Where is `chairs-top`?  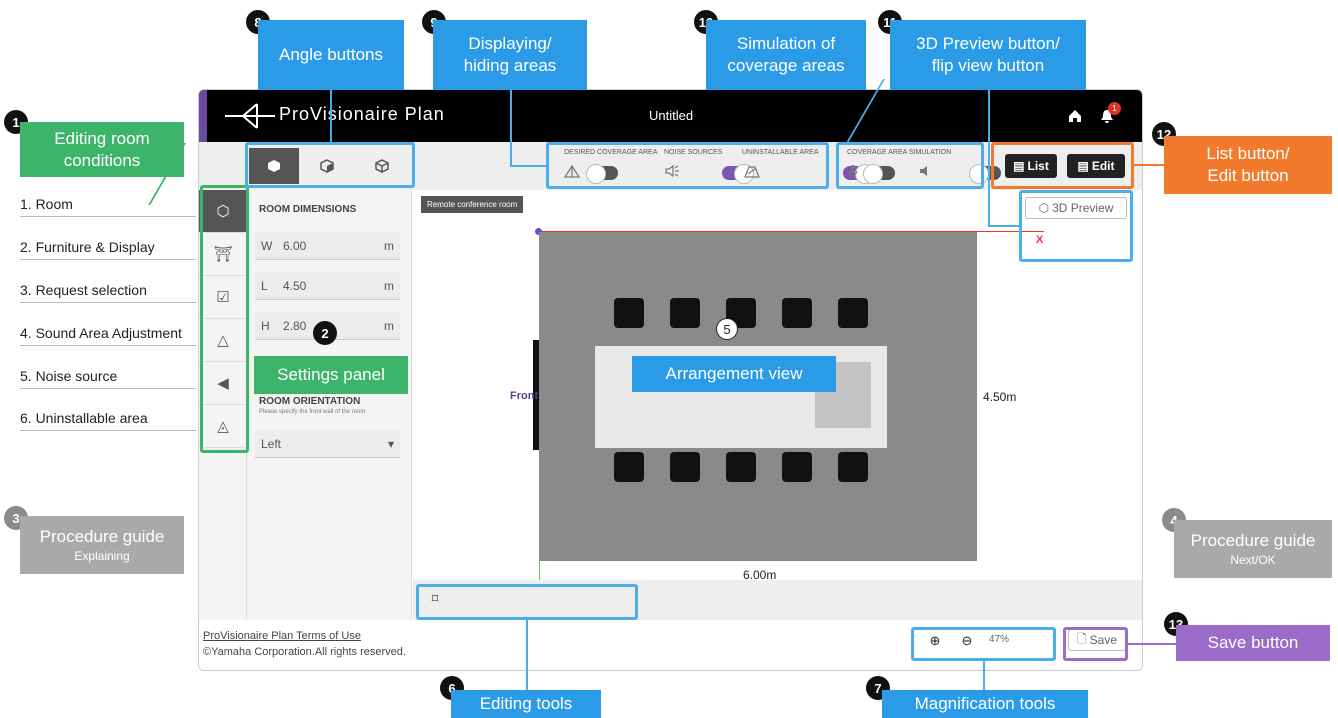 chairs-top is located at coordinates (741, 317).